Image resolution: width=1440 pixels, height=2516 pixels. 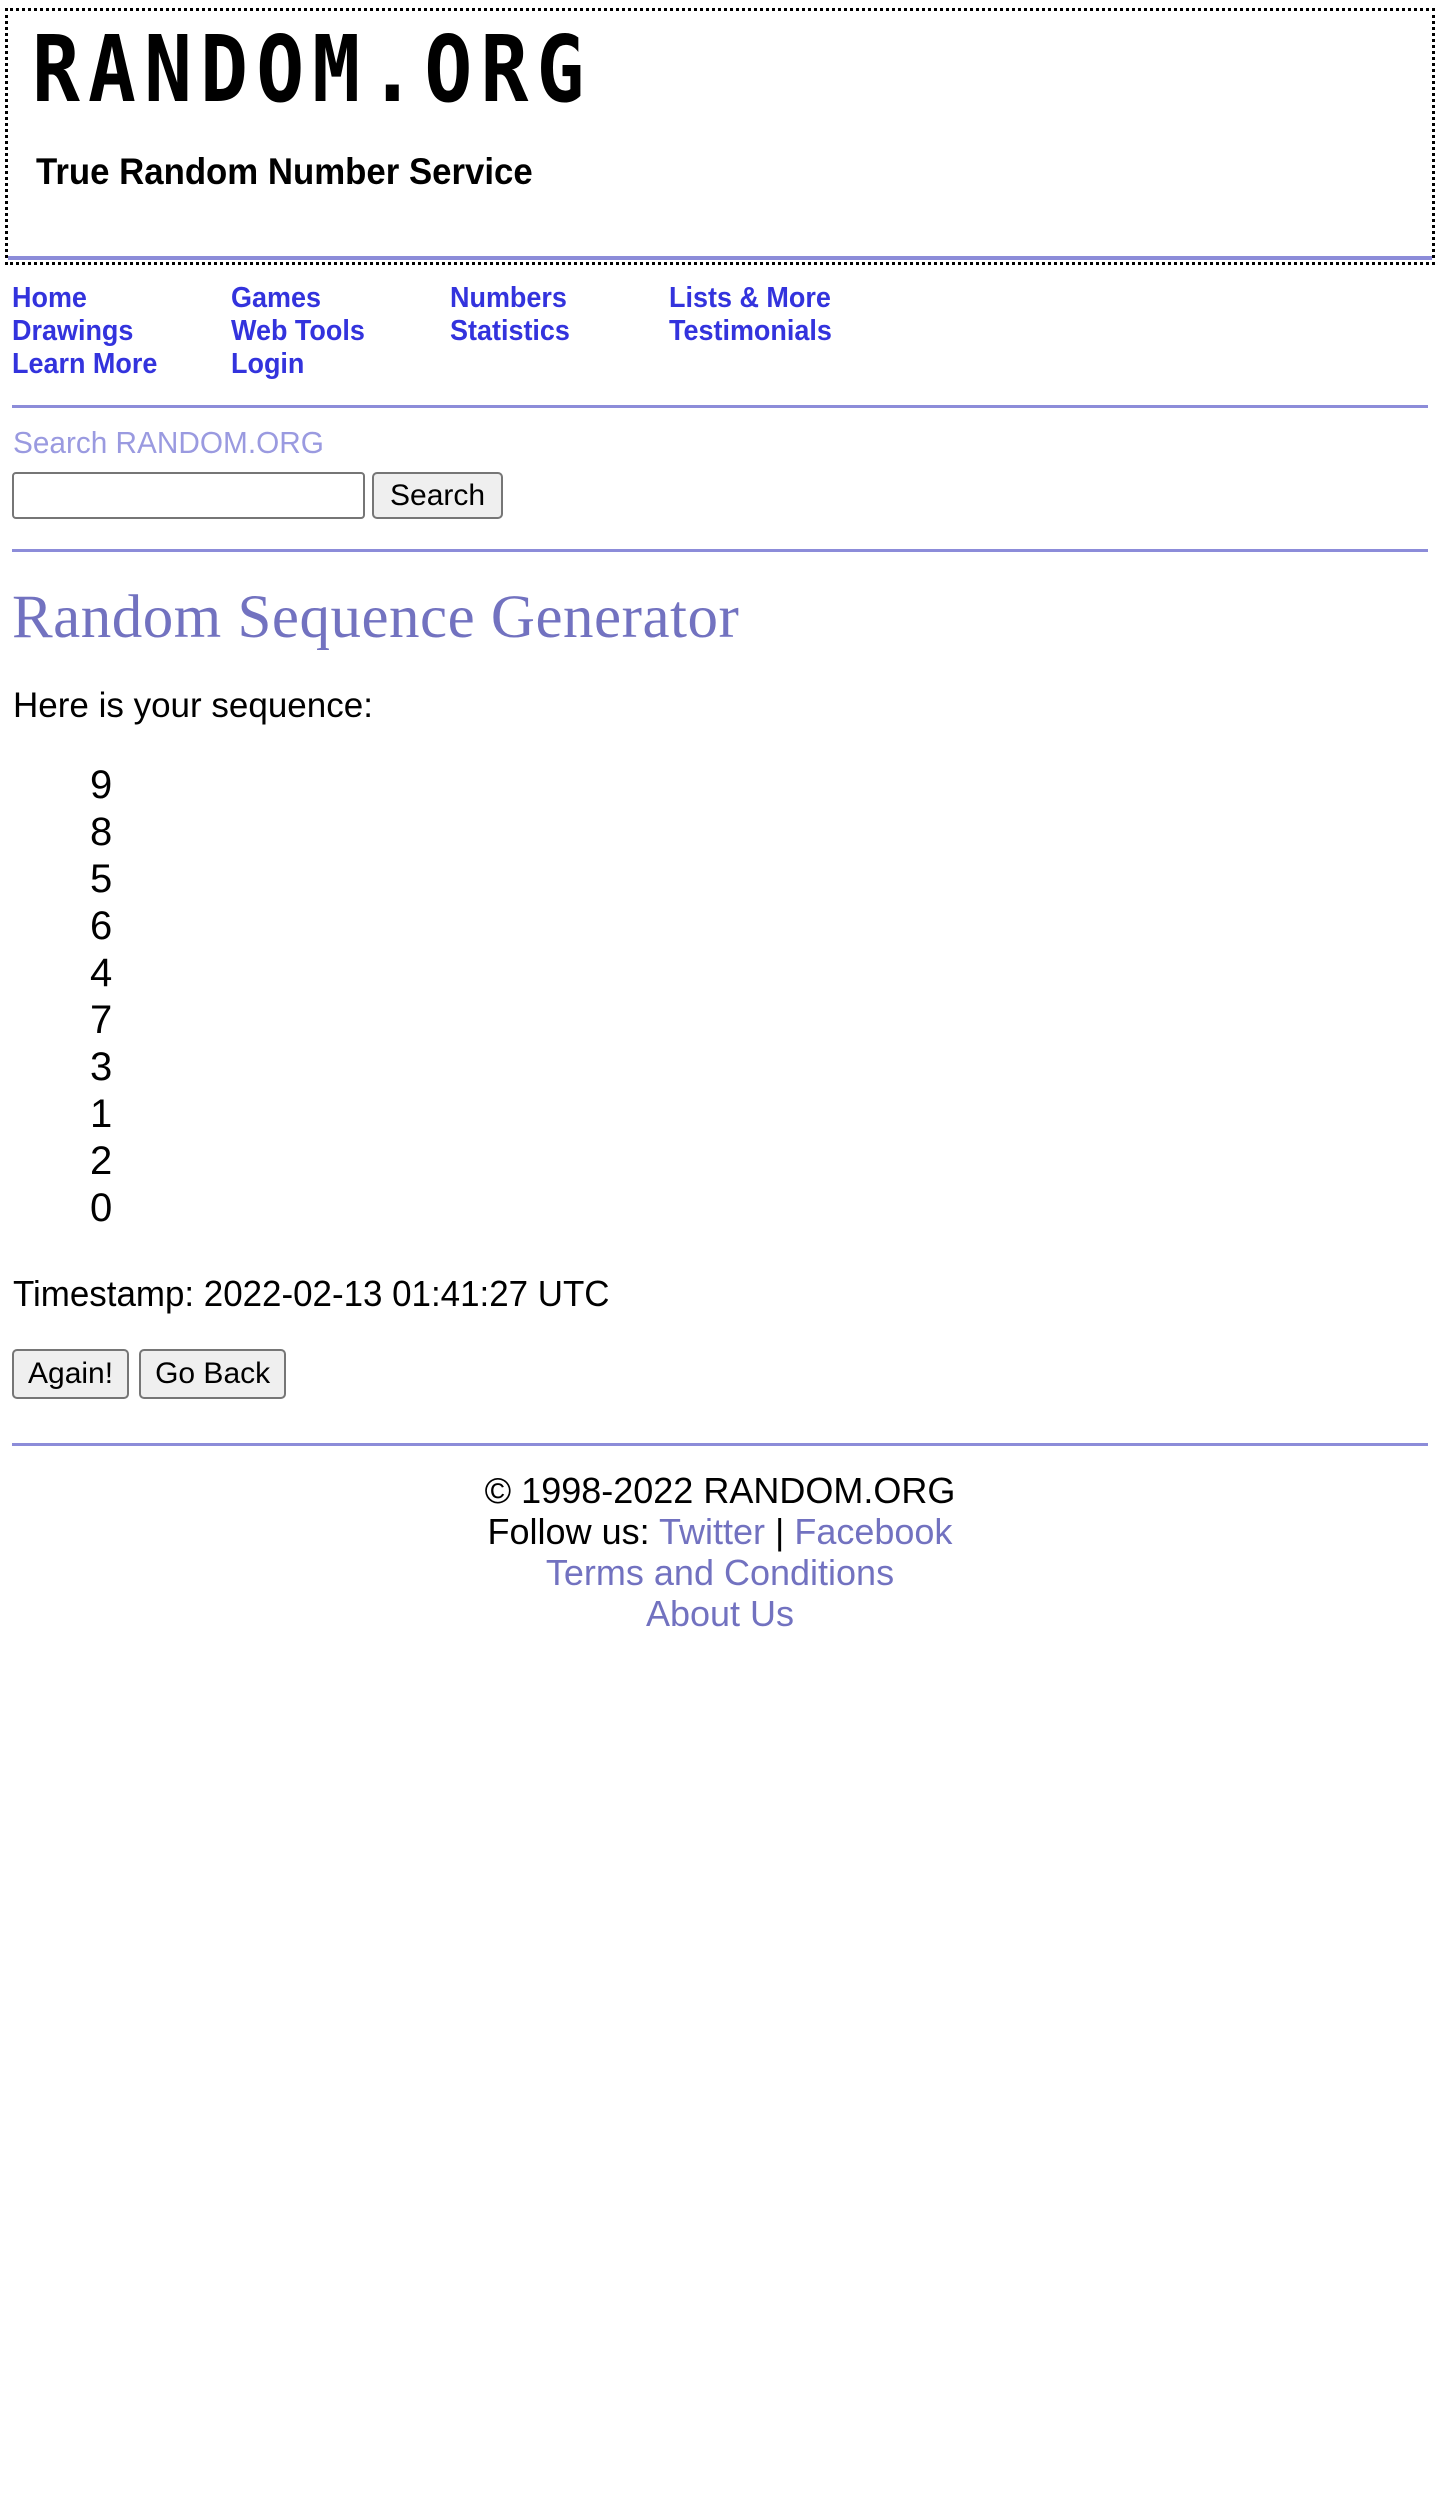 What do you see at coordinates (720, 1374) in the screenshot?
I see `action-button-row: Again! Go Back` at bounding box center [720, 1374].